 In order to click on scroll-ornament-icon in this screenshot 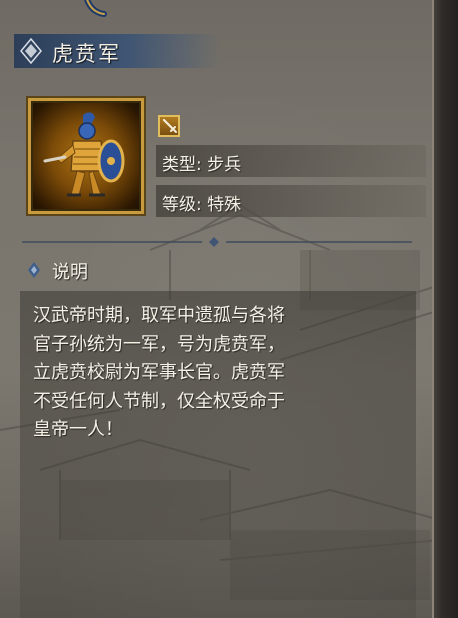, I will do `click(95, 8)`.